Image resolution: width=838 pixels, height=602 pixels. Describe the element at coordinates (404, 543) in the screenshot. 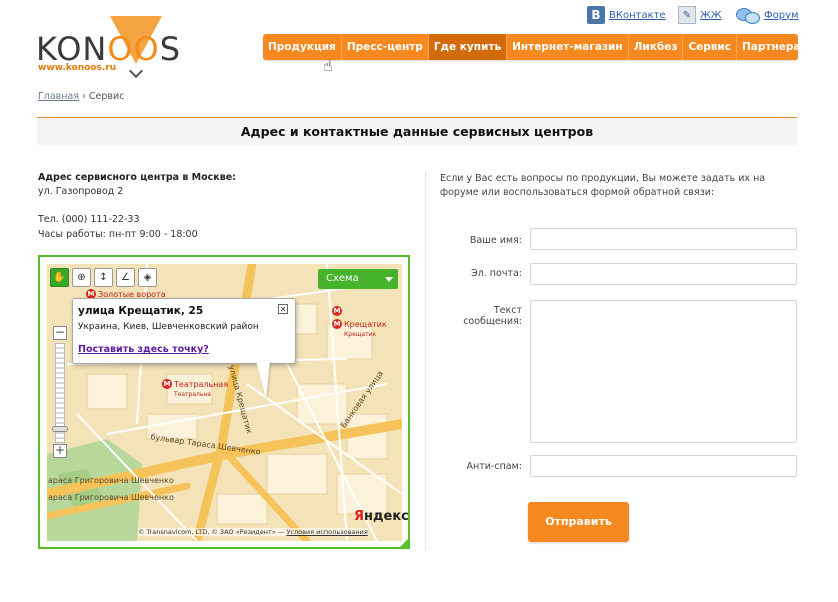

I see `map-corner` at that location.